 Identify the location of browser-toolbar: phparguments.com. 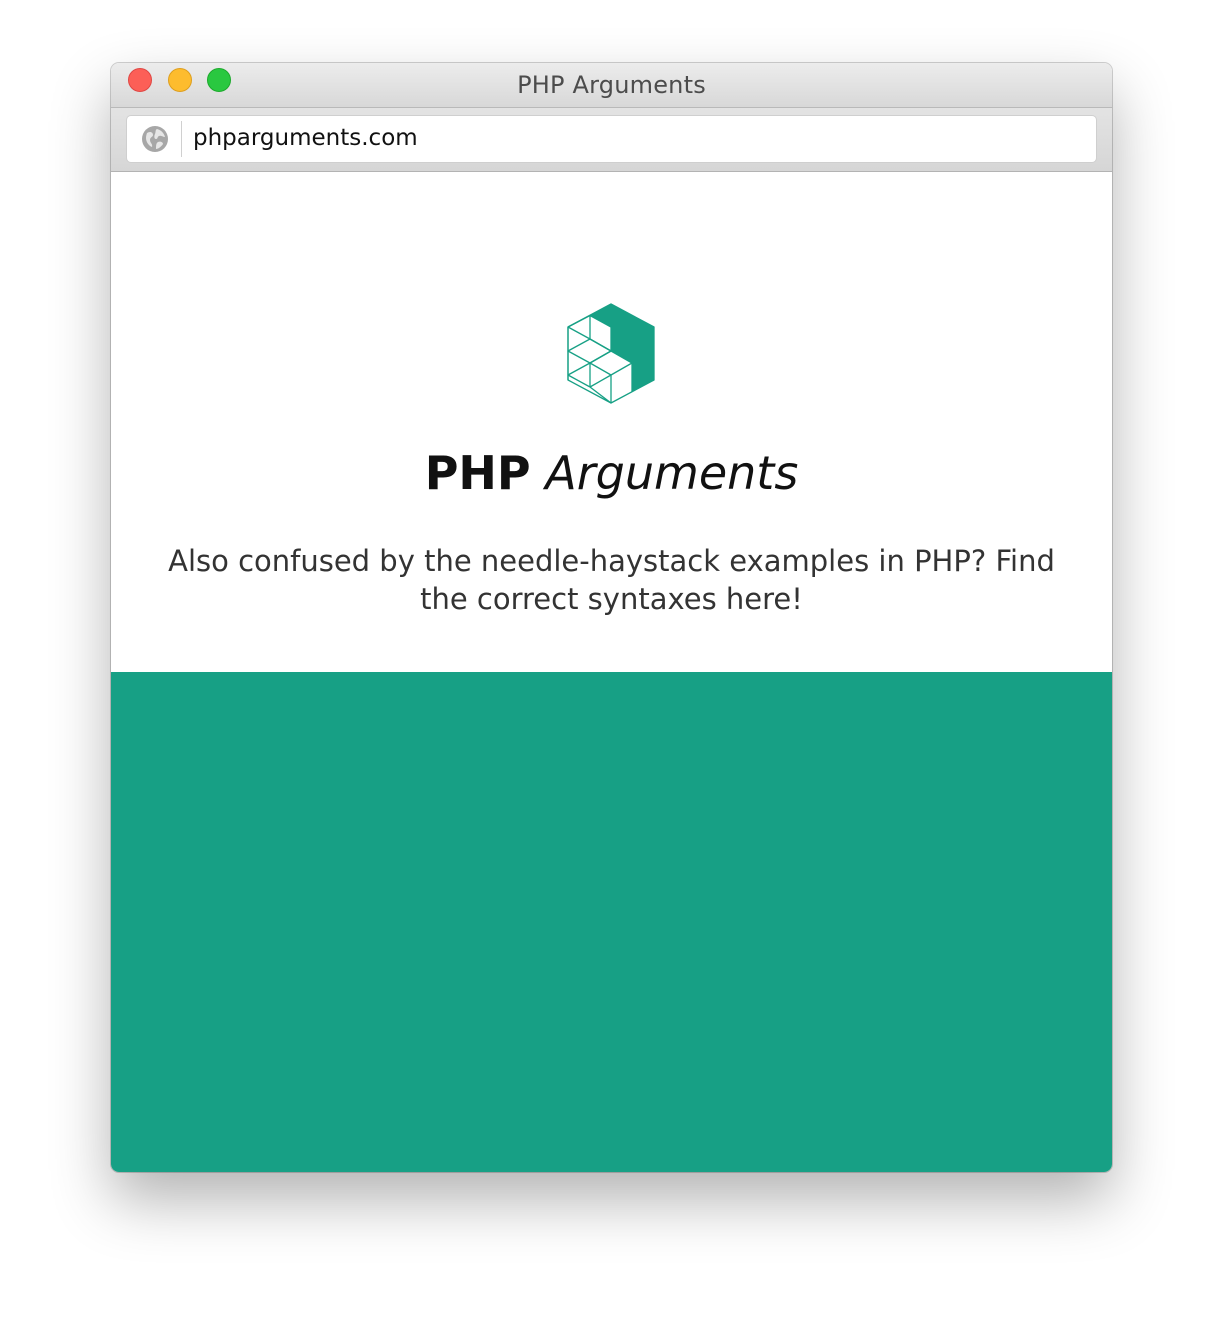
(611, 140).